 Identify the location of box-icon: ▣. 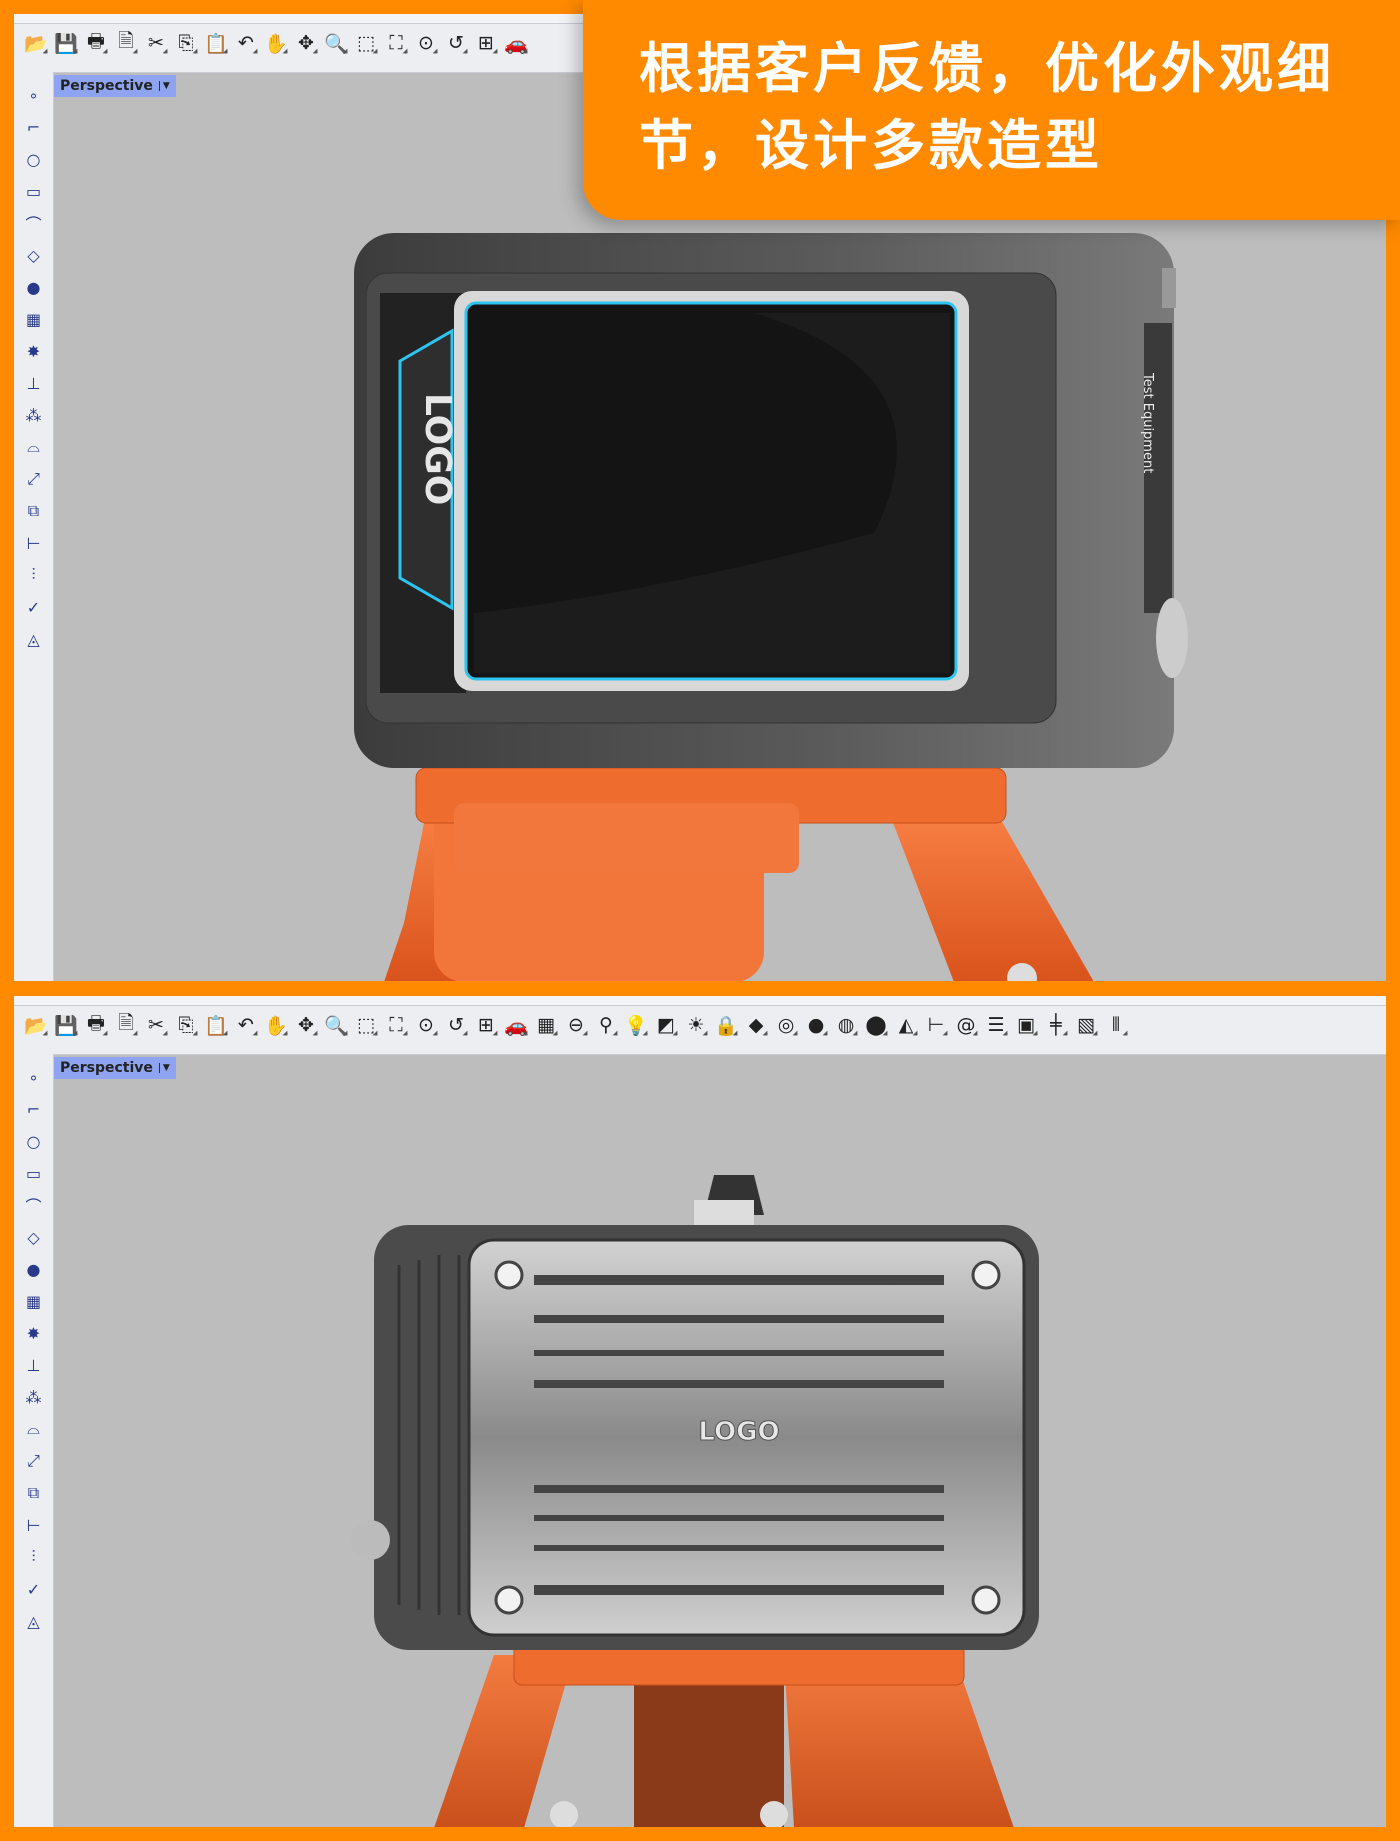
(1026, 1025).